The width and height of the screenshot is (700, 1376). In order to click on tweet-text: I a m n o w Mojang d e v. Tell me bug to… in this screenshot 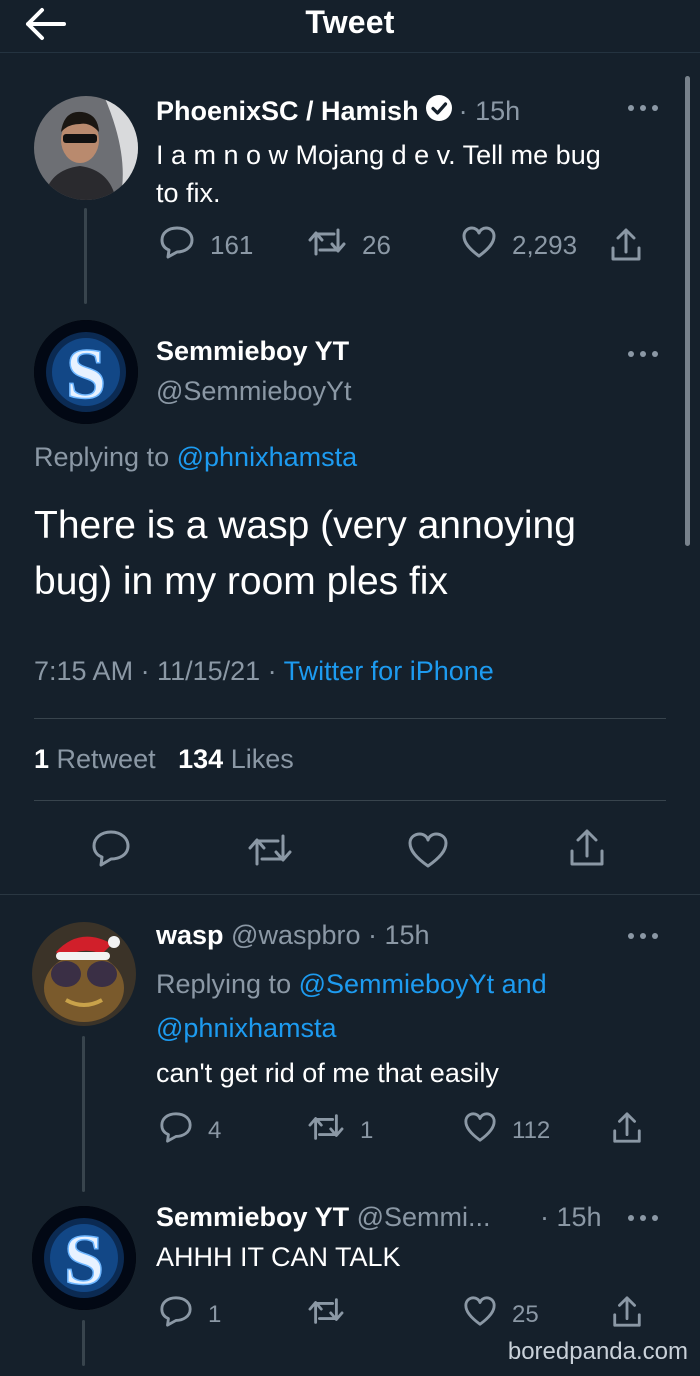, I will do `click(378, 174)`.